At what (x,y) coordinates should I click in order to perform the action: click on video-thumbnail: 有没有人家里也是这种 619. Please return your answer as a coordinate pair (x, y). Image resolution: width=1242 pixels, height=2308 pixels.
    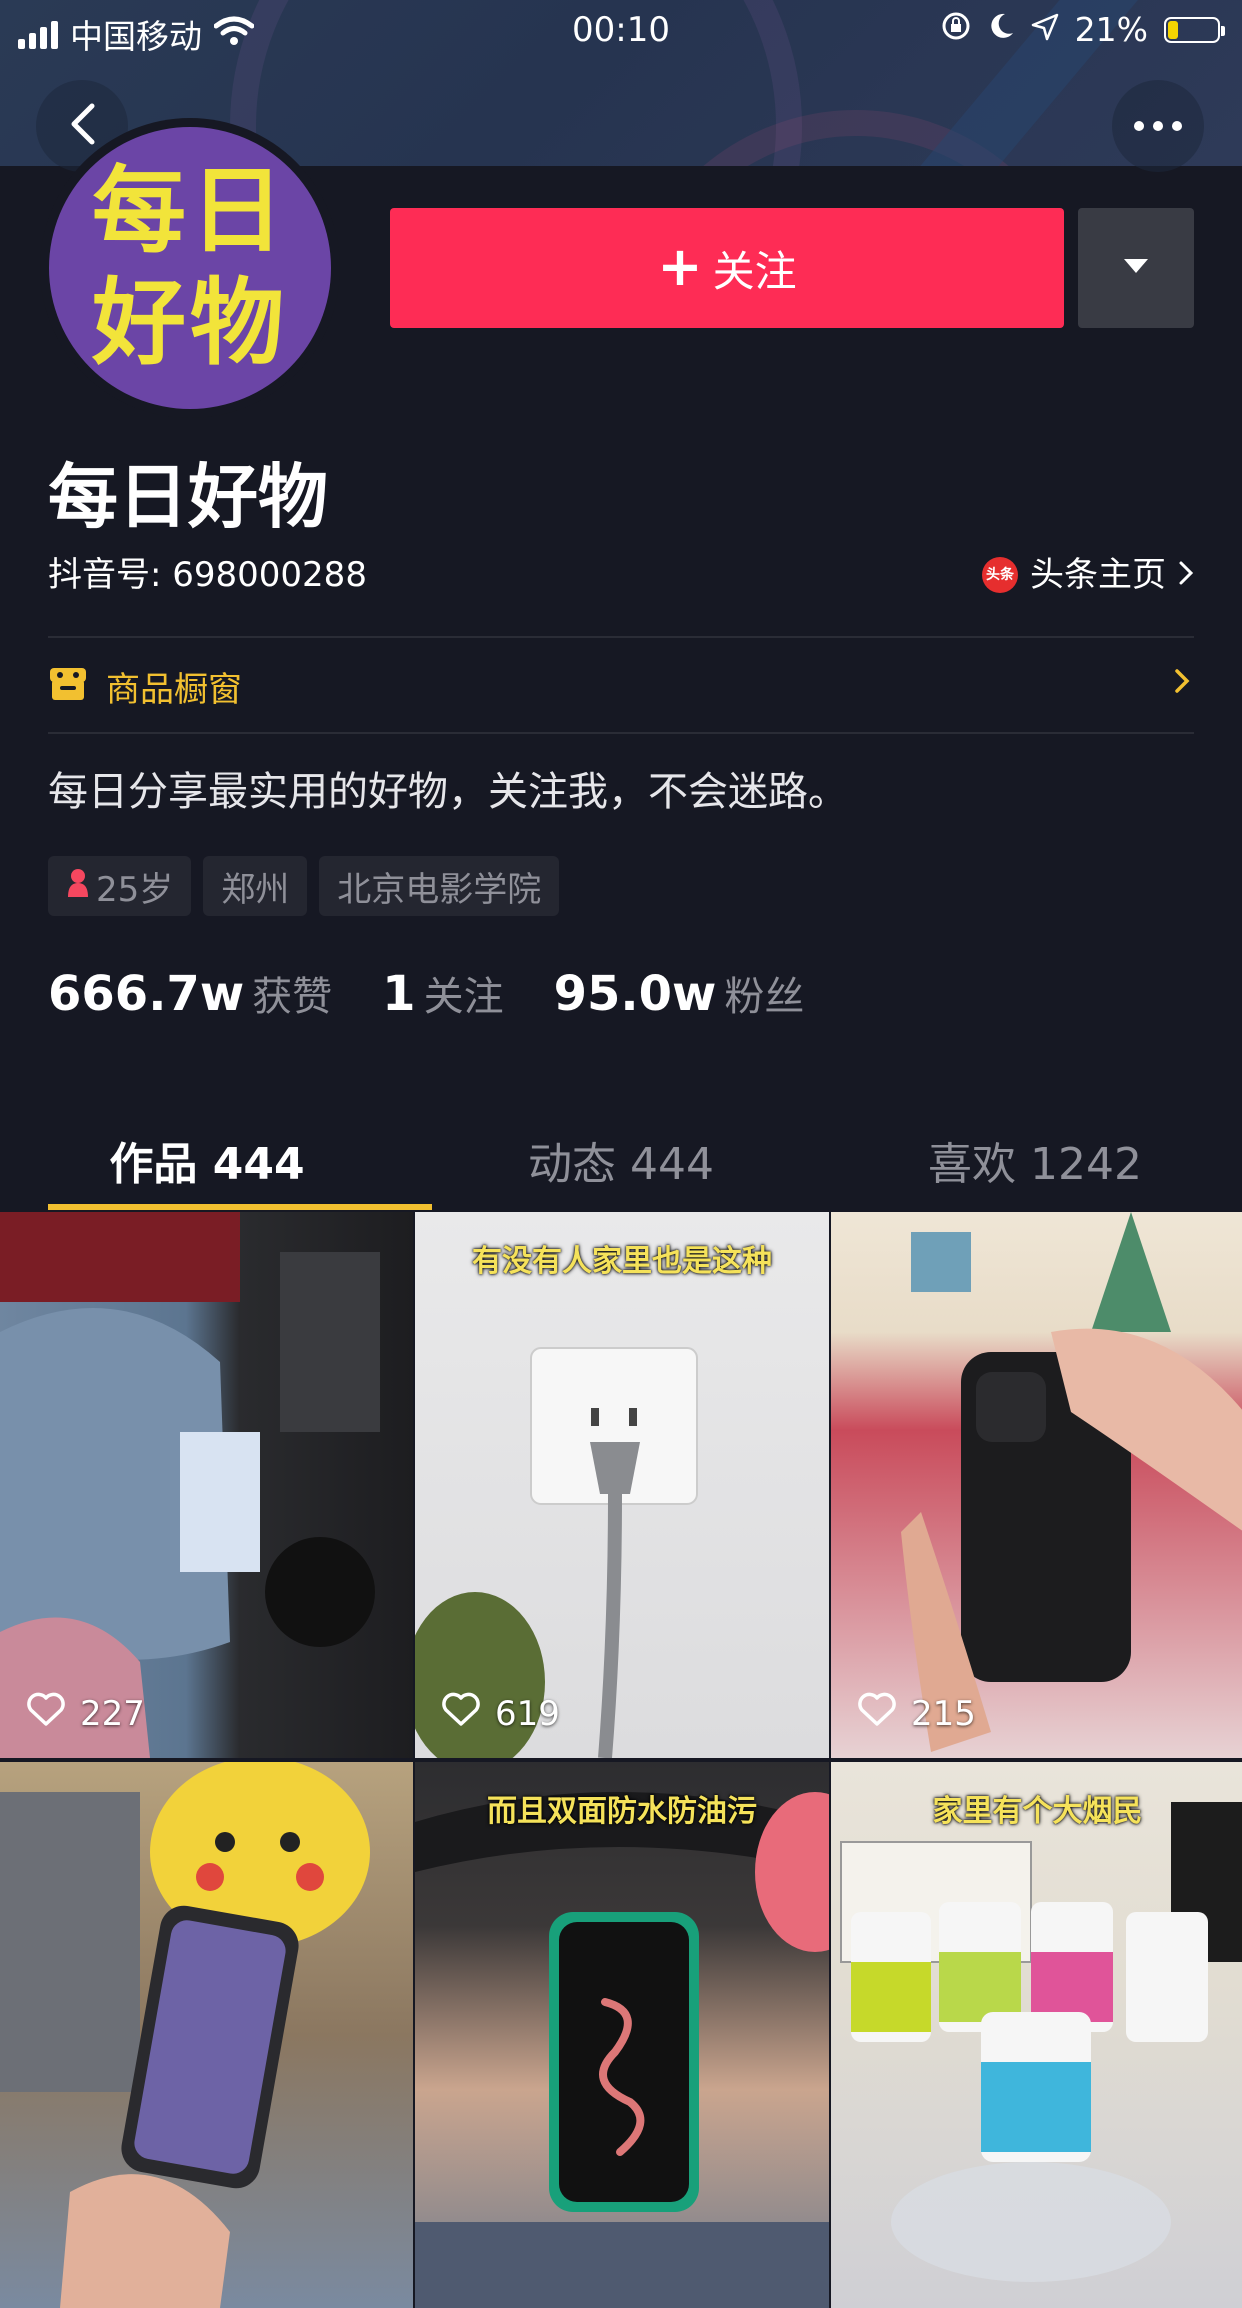
    Looking at the image, I should click on (622, 1485).